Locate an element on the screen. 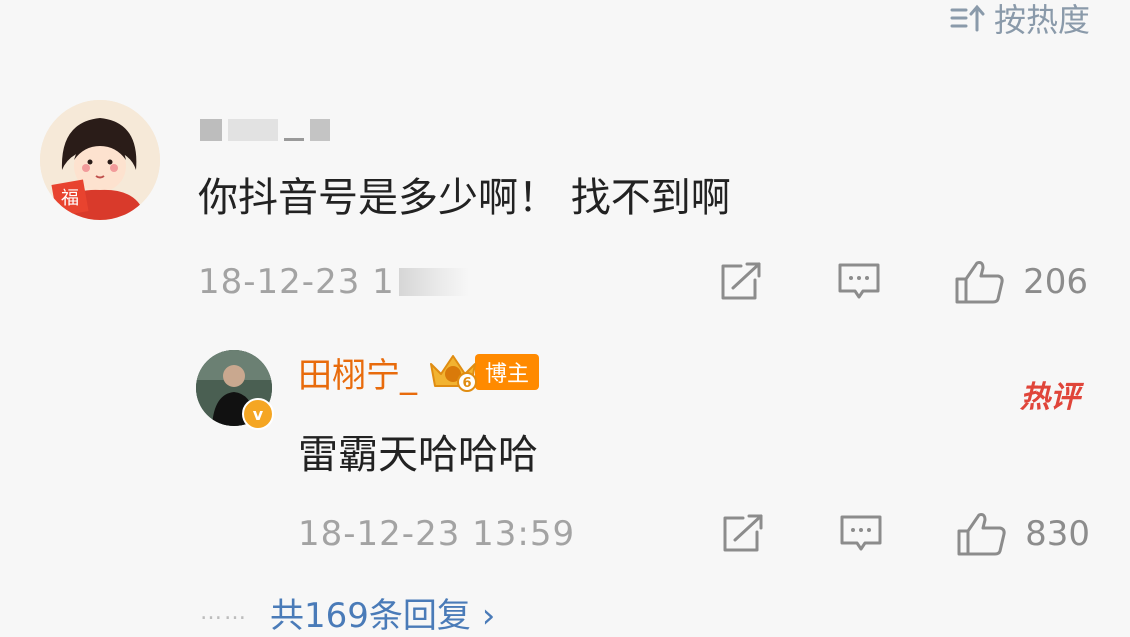 The image size is (1130, 637). chevron-right-icon: › is located at coordinates (488, 616).